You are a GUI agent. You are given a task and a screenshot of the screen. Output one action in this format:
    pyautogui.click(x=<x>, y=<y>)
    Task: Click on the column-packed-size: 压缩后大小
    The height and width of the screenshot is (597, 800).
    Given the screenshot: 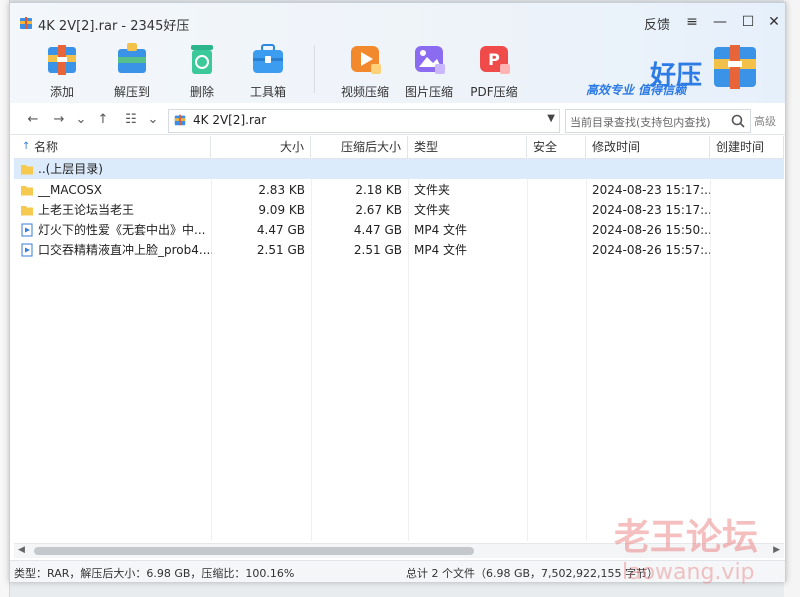 What is the action you would take?
    pyautogui.click(x=359, y=147)
    